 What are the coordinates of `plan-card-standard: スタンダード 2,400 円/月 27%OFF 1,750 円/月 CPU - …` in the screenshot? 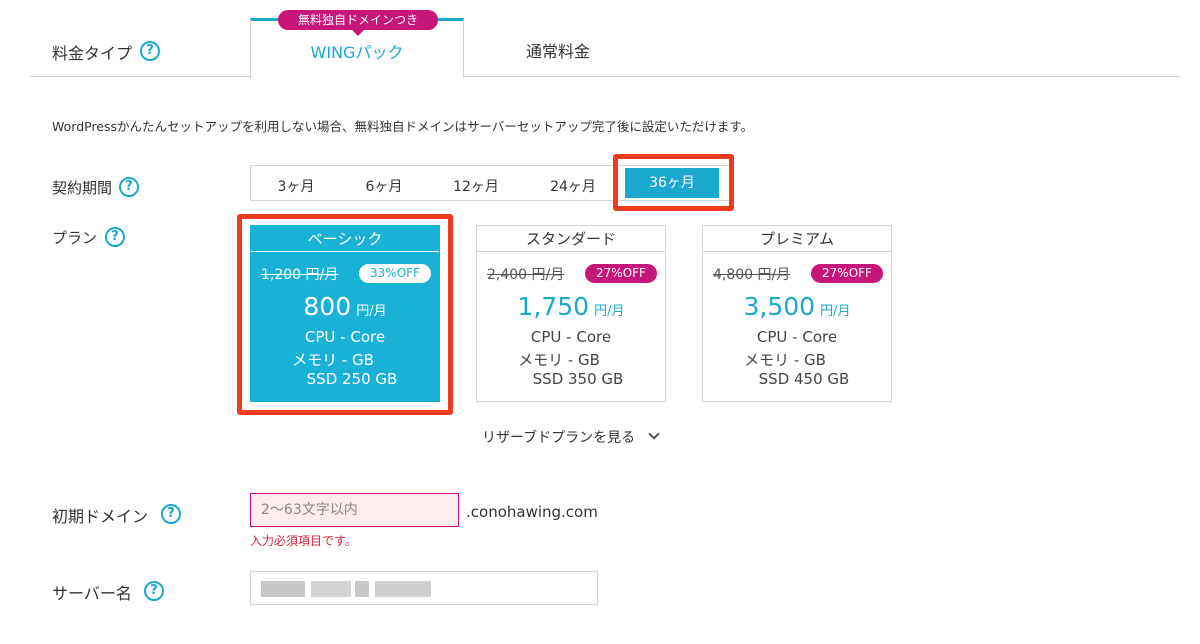 It's located at (571, 313).